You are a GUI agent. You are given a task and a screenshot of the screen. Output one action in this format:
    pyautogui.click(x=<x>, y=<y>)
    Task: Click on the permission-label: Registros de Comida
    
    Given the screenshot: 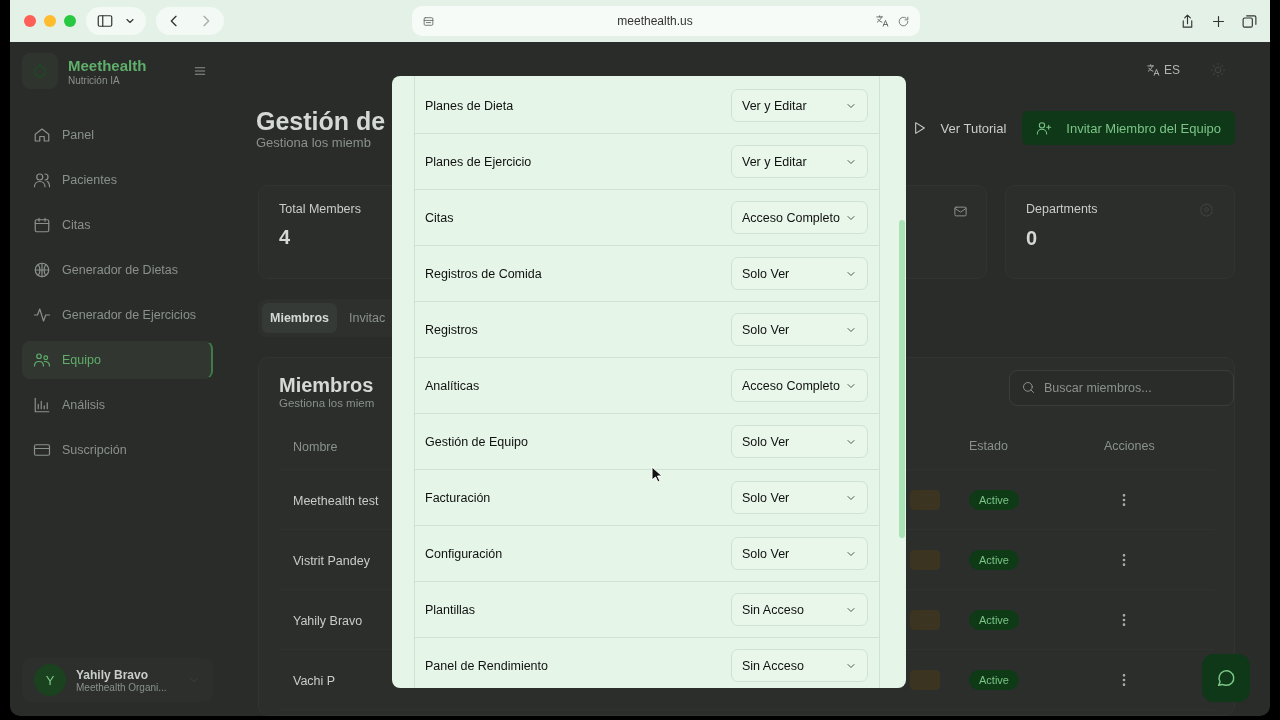 What is the action you would take?
    pyautogui.click(x=483, y=273)
    